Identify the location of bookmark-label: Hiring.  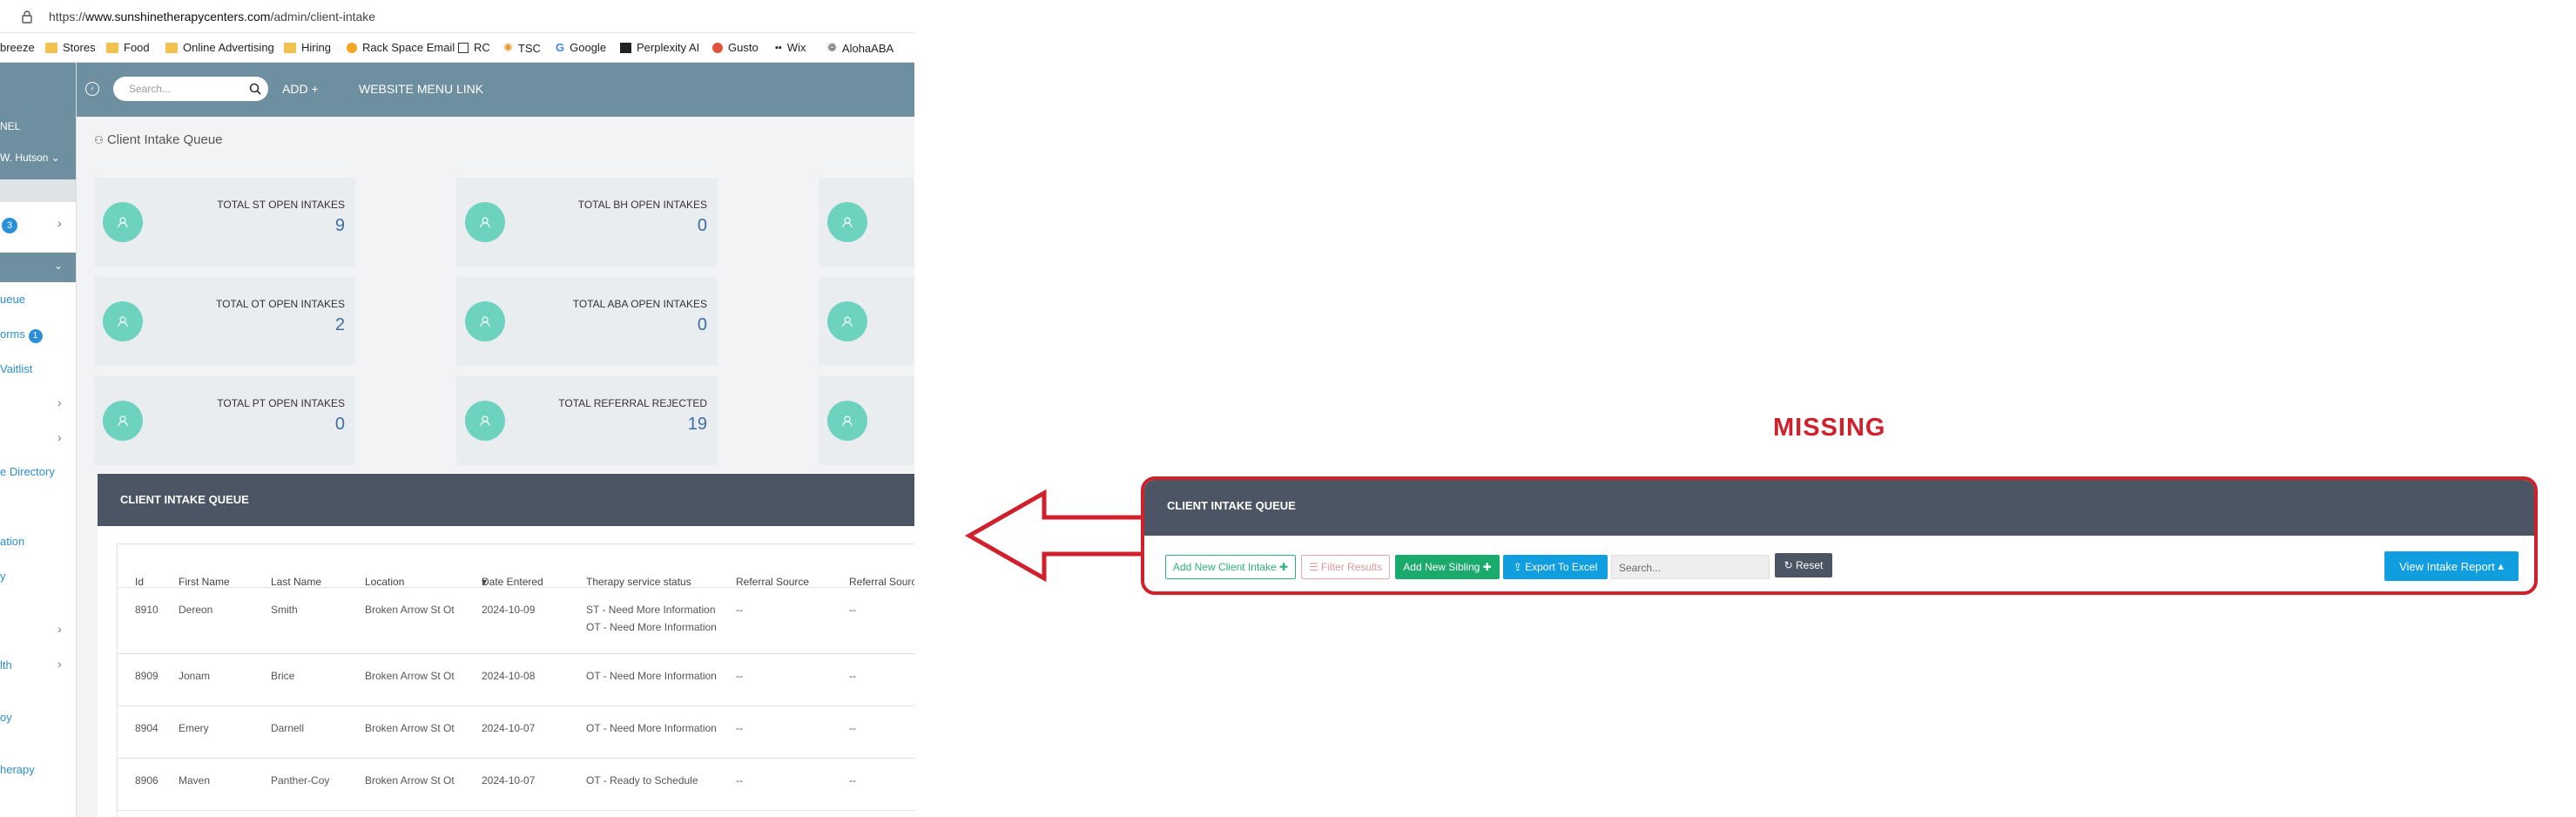
(316, 47).